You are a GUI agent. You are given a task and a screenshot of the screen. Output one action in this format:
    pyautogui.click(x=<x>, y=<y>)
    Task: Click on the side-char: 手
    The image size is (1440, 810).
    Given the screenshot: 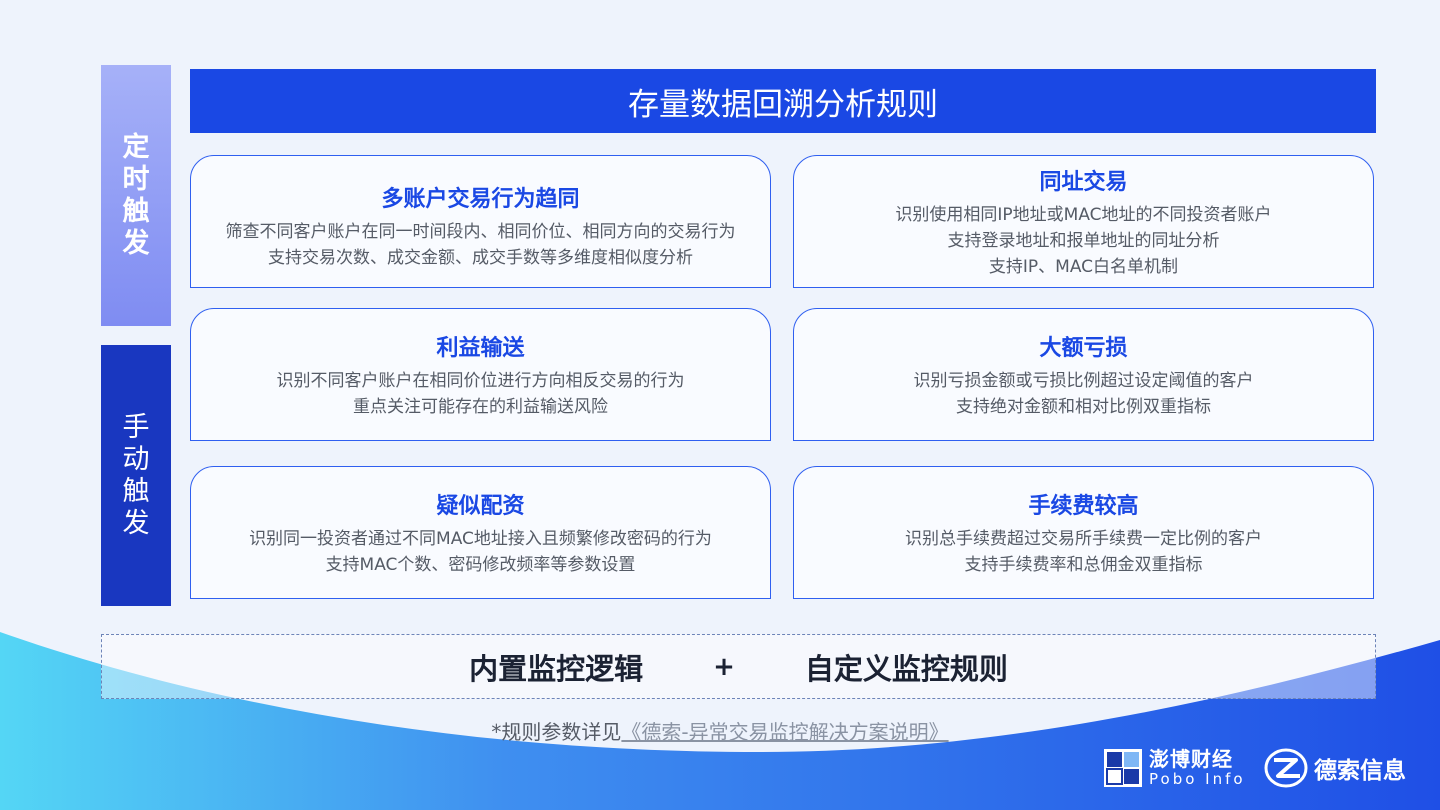 What is the action you would take?
    pyautogui.click(x=136, y=427)
    